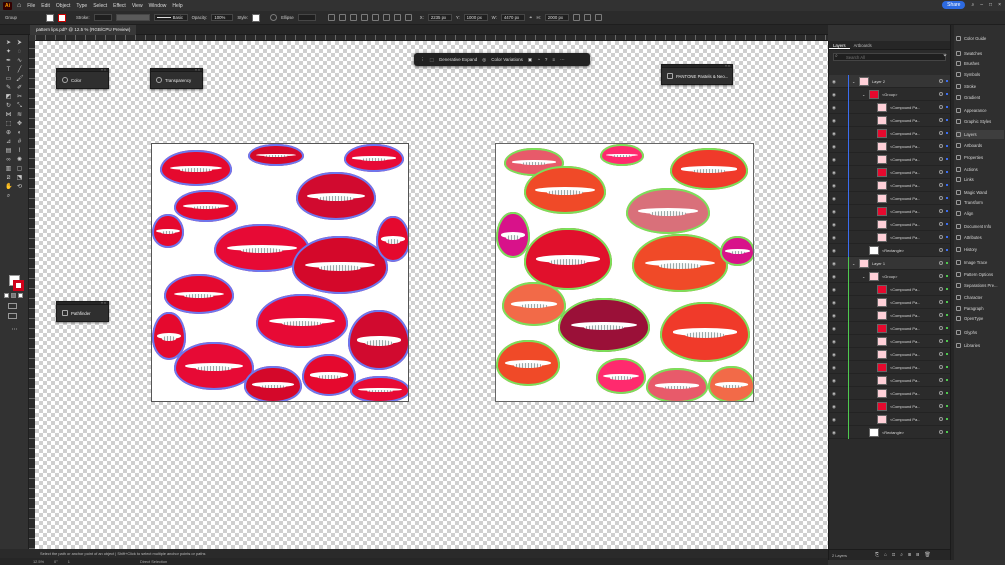 The image size is (1005, 565). What do you see at coordinates (980, 110) in the screenshot?
I see `dock-item-appearance: Appearance` at bounding box center [980, 110].